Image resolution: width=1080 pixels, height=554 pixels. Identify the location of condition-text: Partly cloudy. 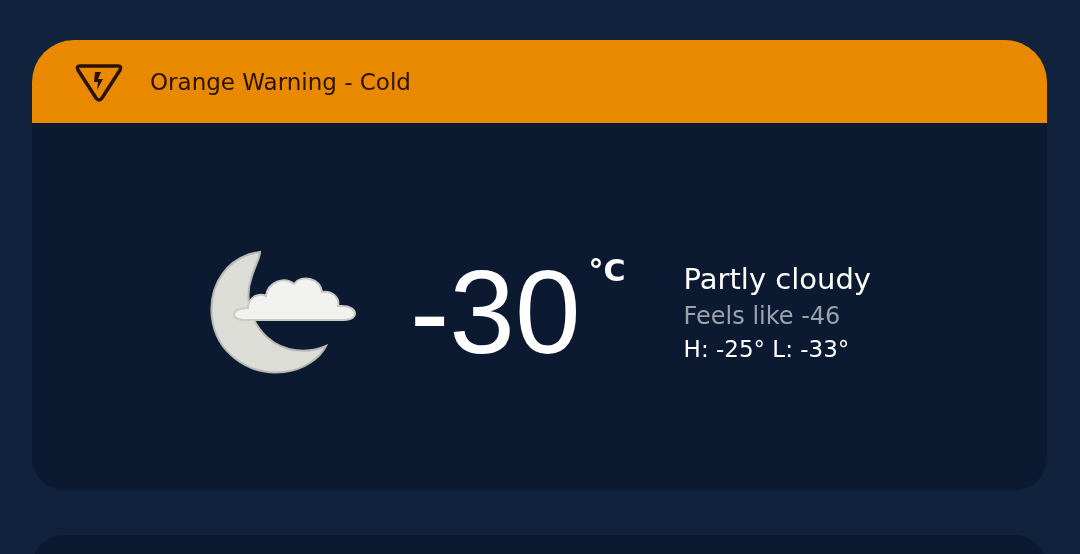
(777, 278).